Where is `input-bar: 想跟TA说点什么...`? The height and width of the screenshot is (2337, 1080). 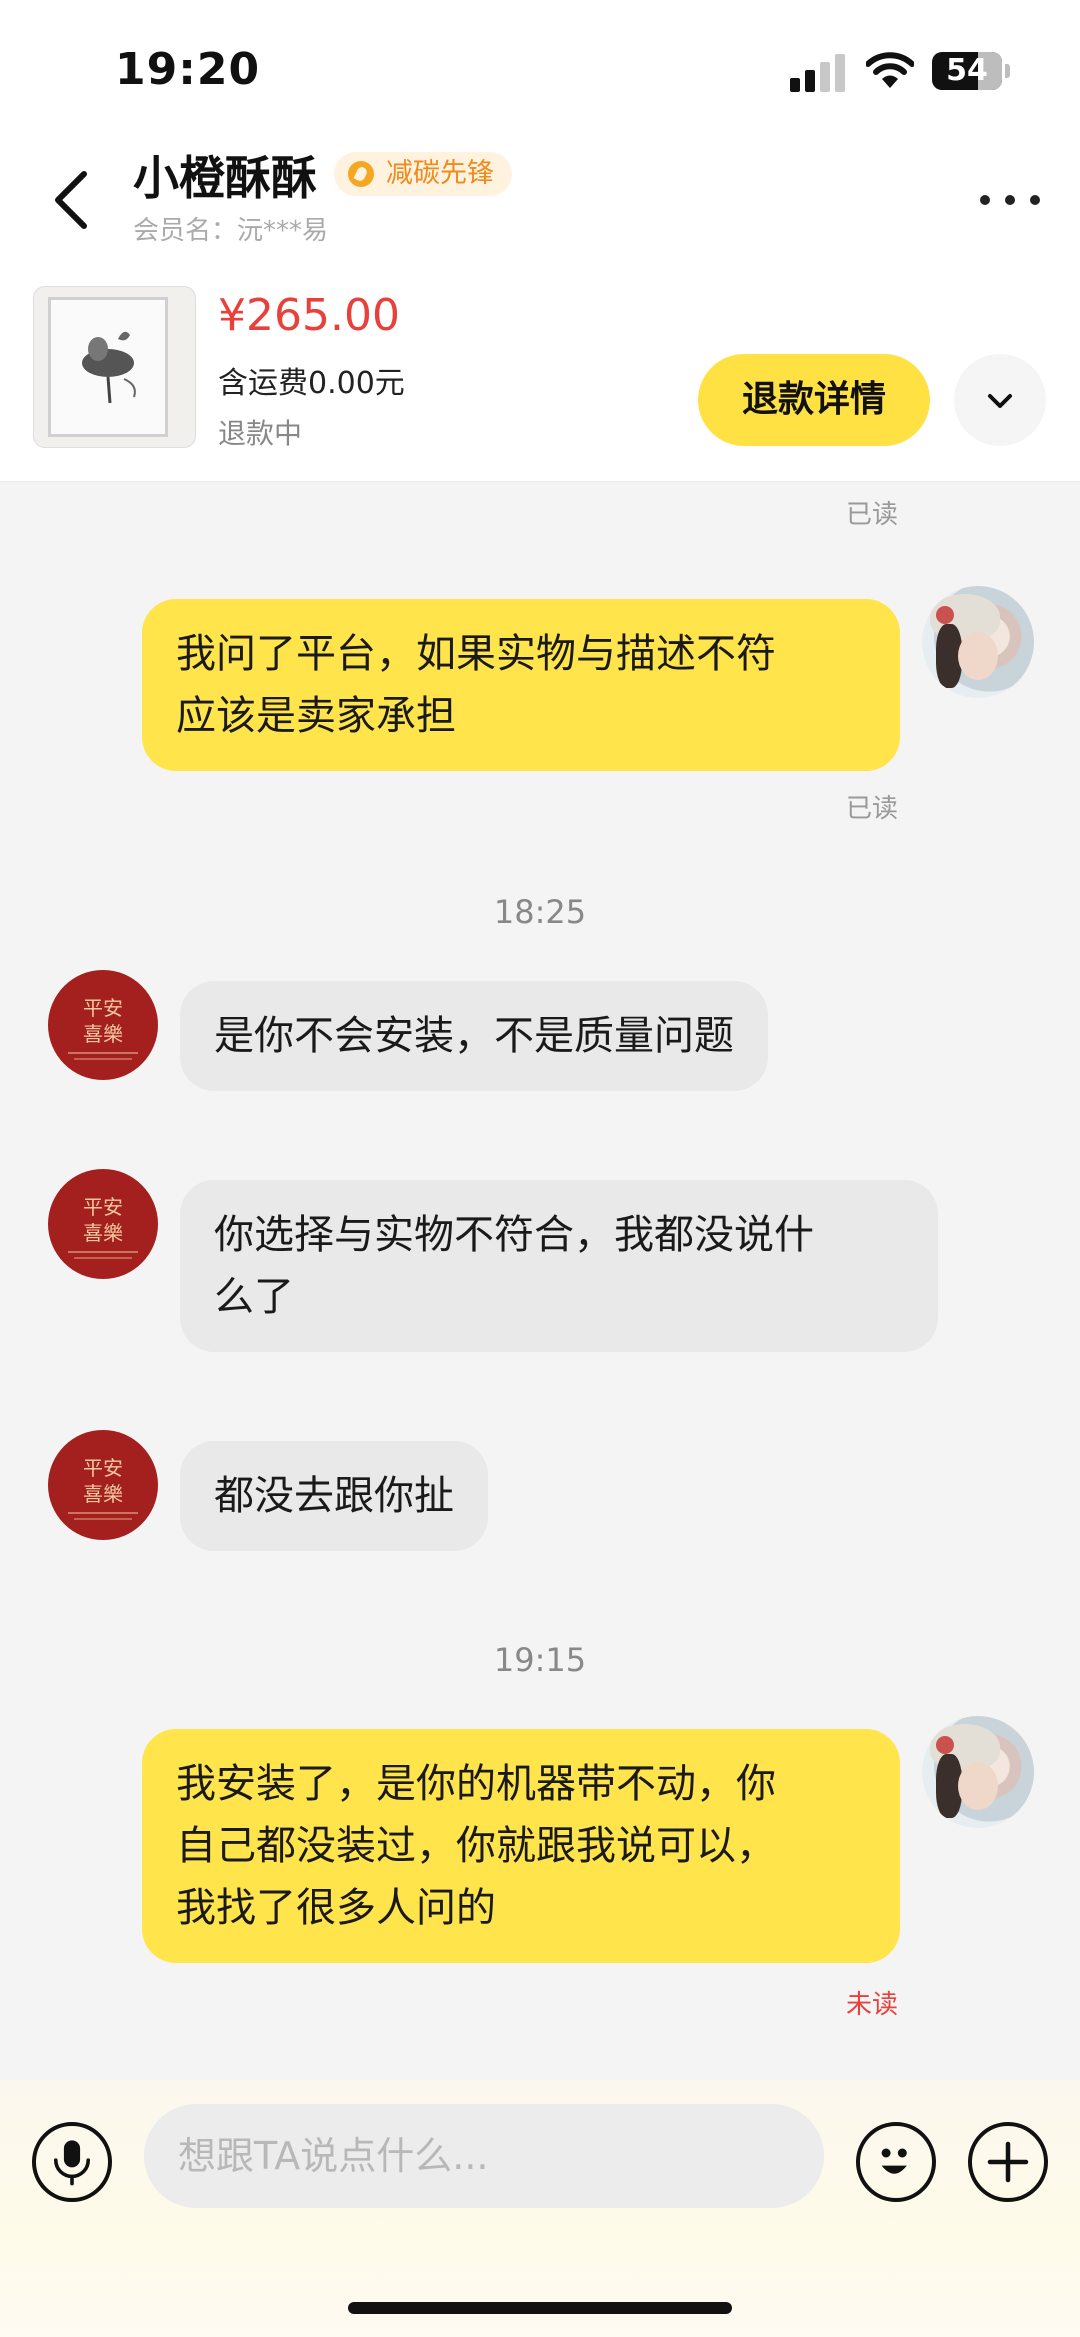 input-bar: 想跟TA说点什么... is located at coordinates (540, 2208).